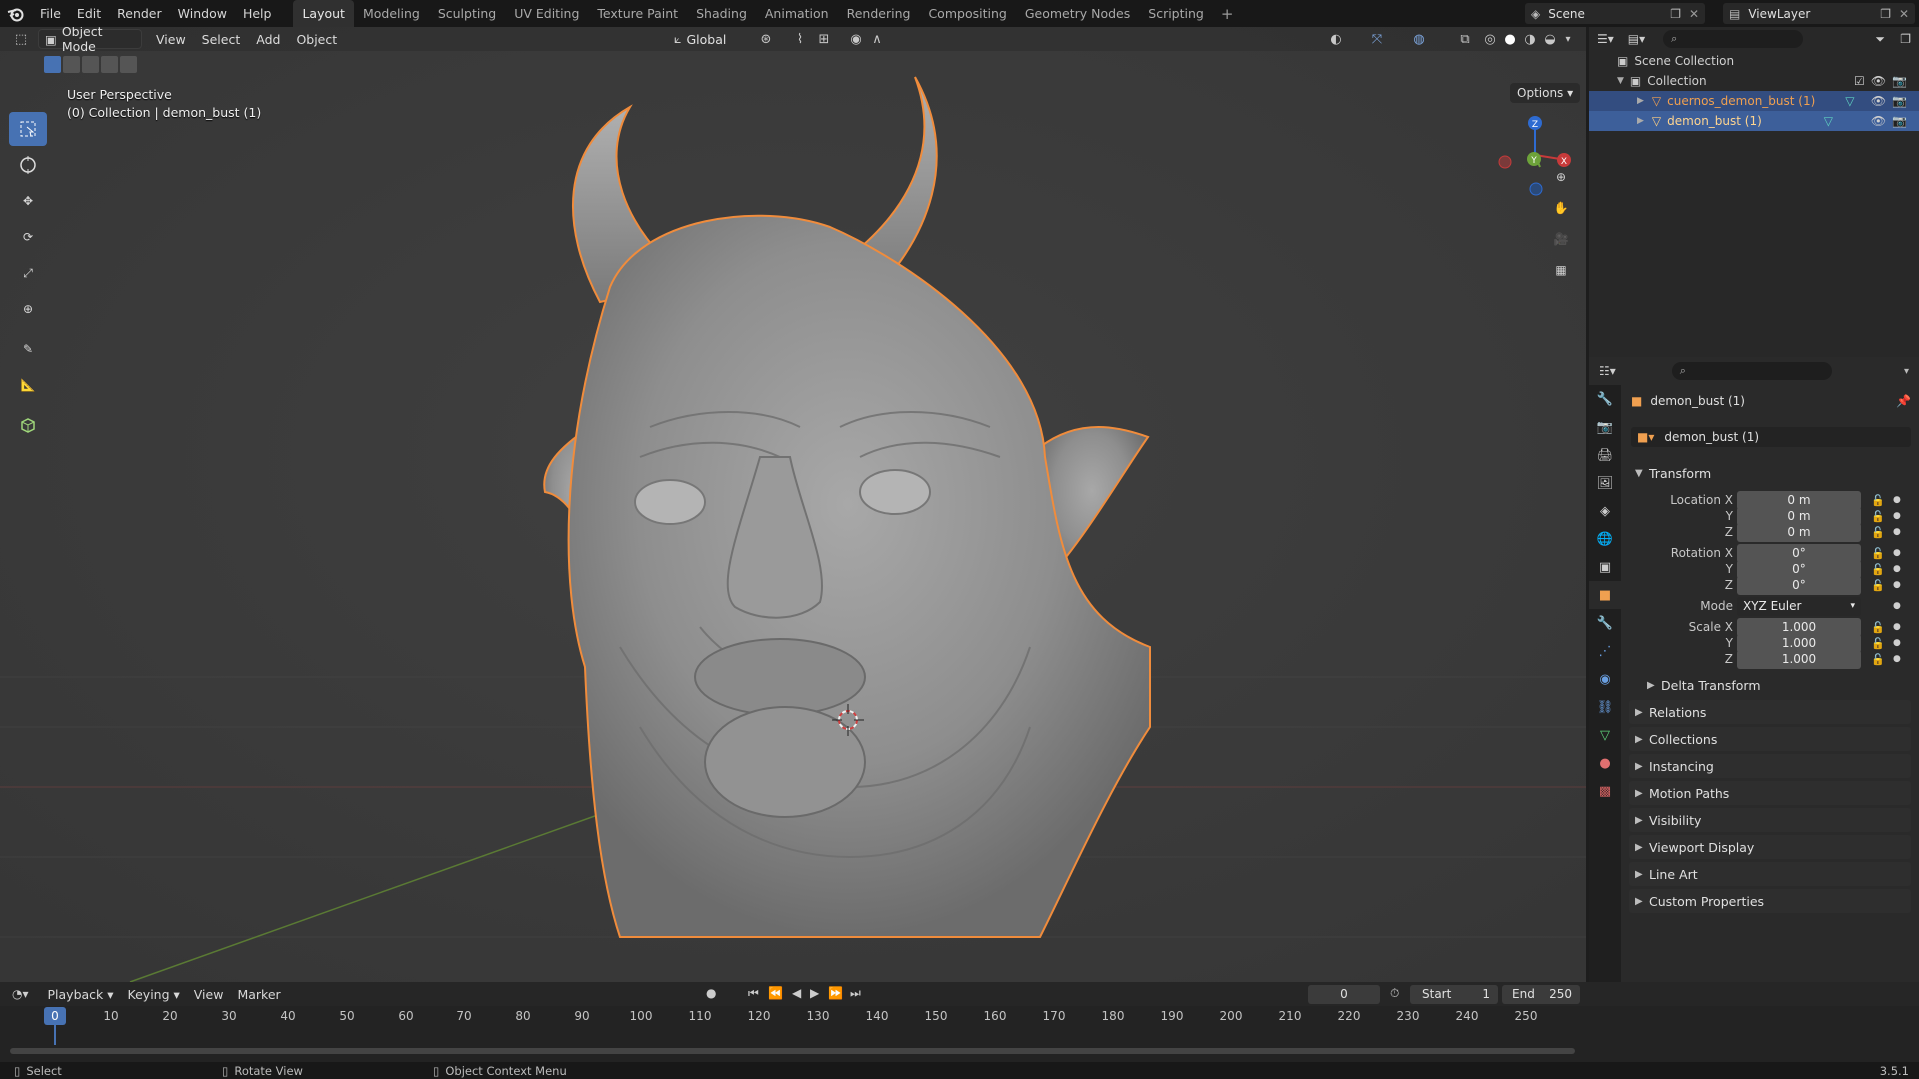 The width and height of the screenshot is (1919, 1079). What do you see at coordinates (1770, 712) in the screenshot?
I see `relations-panel: ▶ Relations` at bounding box center [1770, 712].